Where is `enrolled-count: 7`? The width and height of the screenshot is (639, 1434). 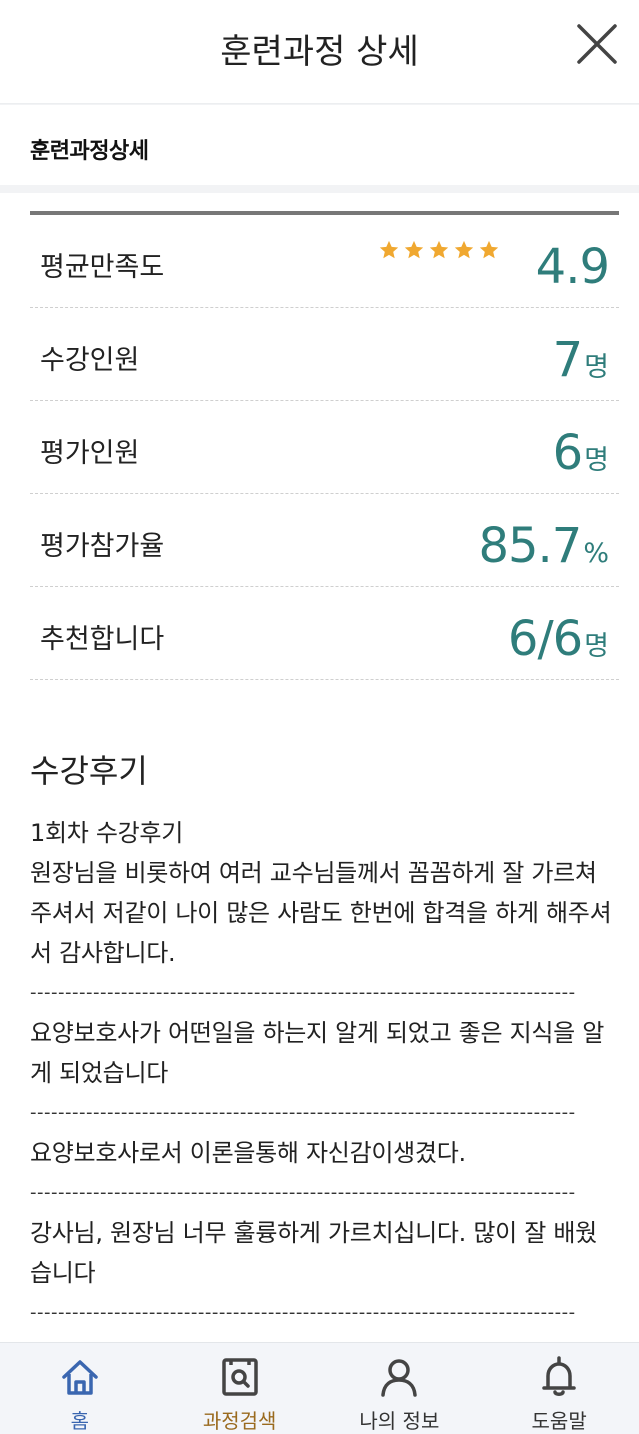
enrolled-count: 7 is located at coordinates (568, 360).